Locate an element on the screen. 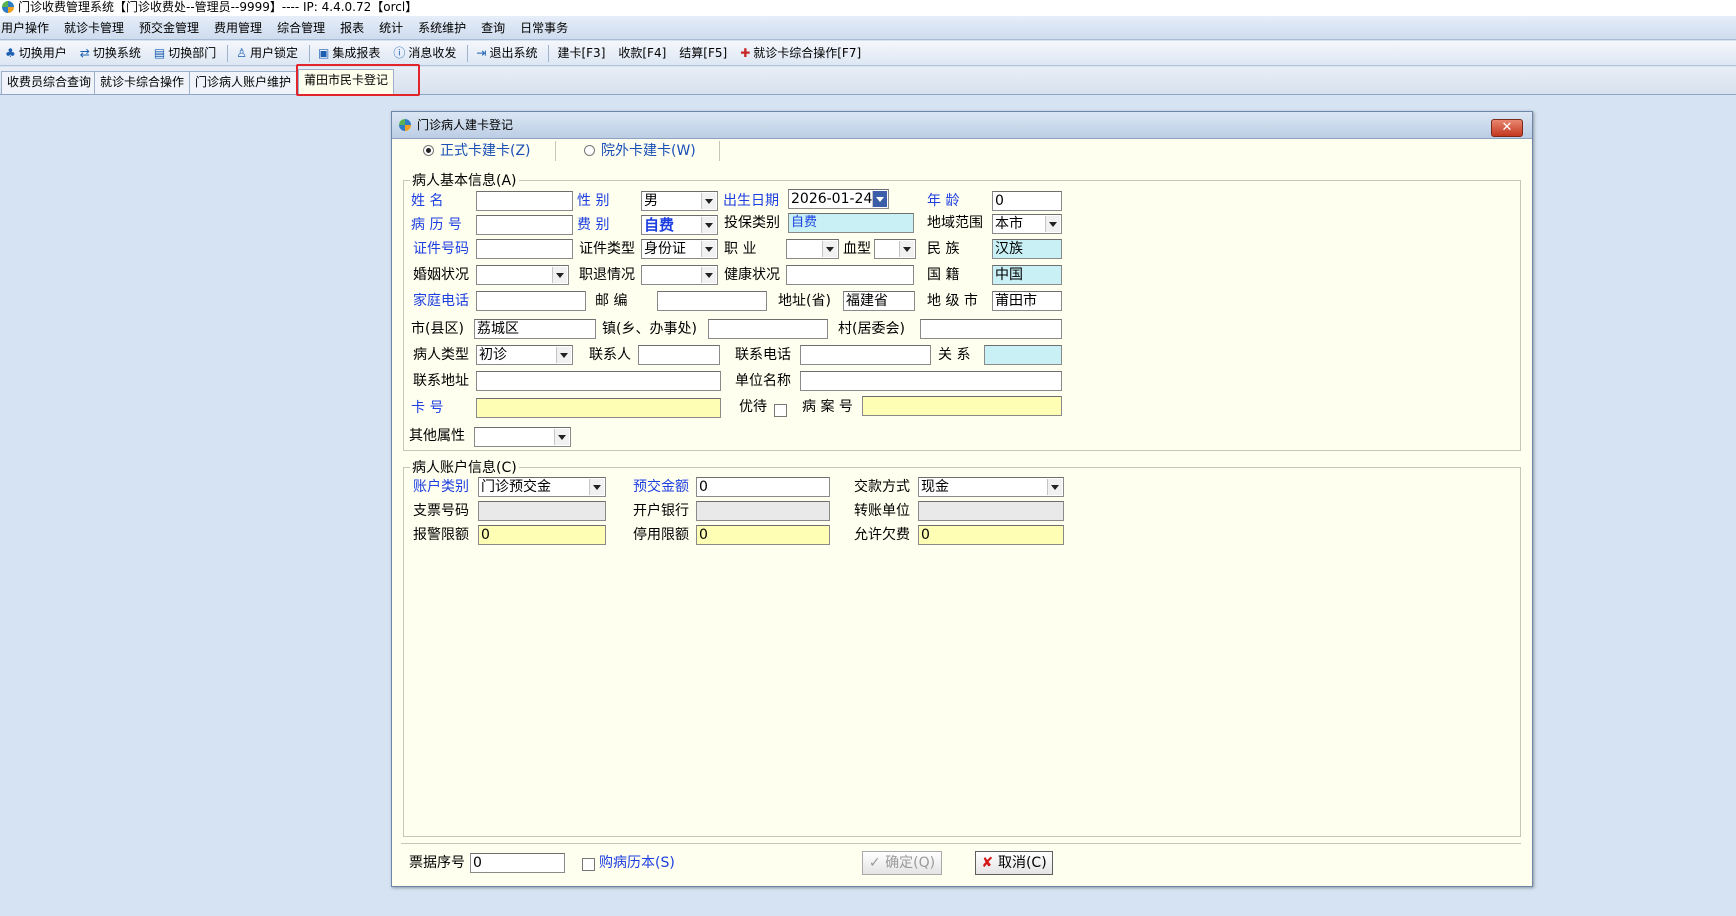  nation-label: 国 籍 is located at coordinates (943, 275).